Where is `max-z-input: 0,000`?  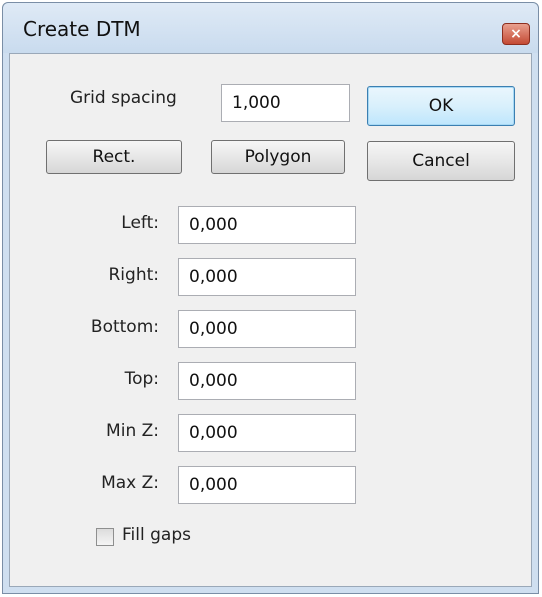
max-z-input: 0,000 is located at coordinates (267, 485).